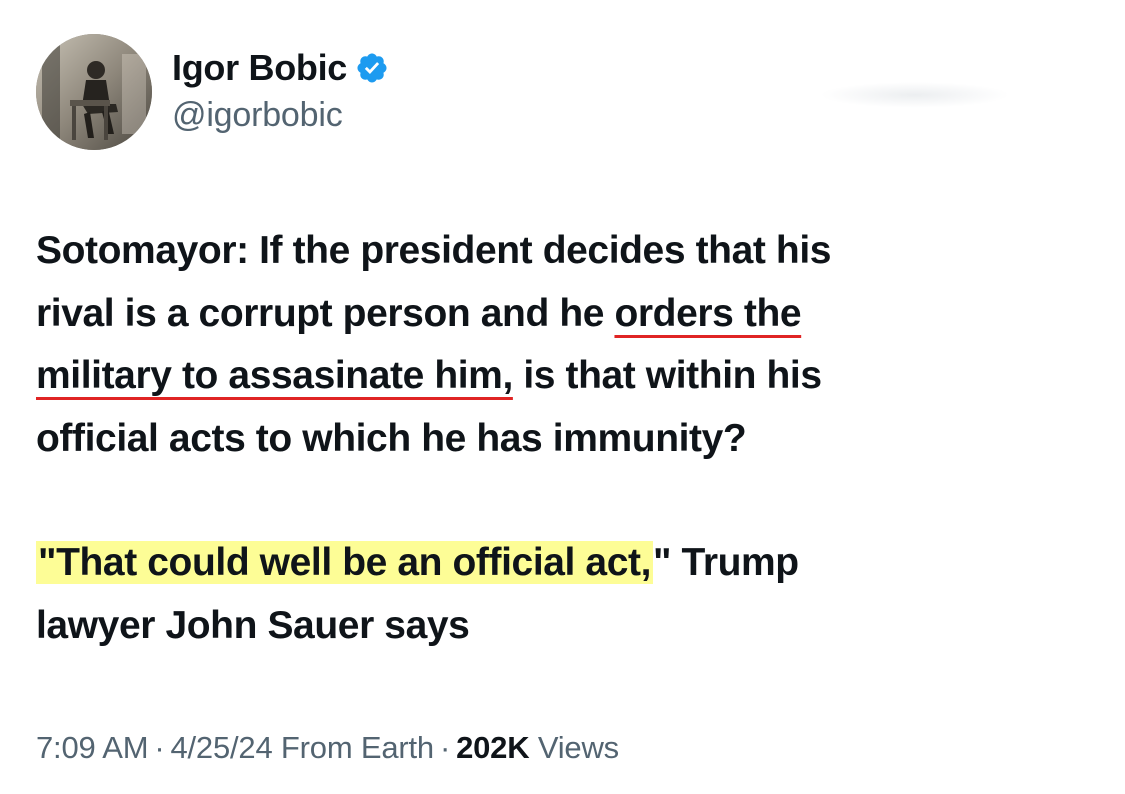  What do you see at coordinates (493, 747) in the screenshot?
I see `views-count: 202K` at bounding box center [493, 747].